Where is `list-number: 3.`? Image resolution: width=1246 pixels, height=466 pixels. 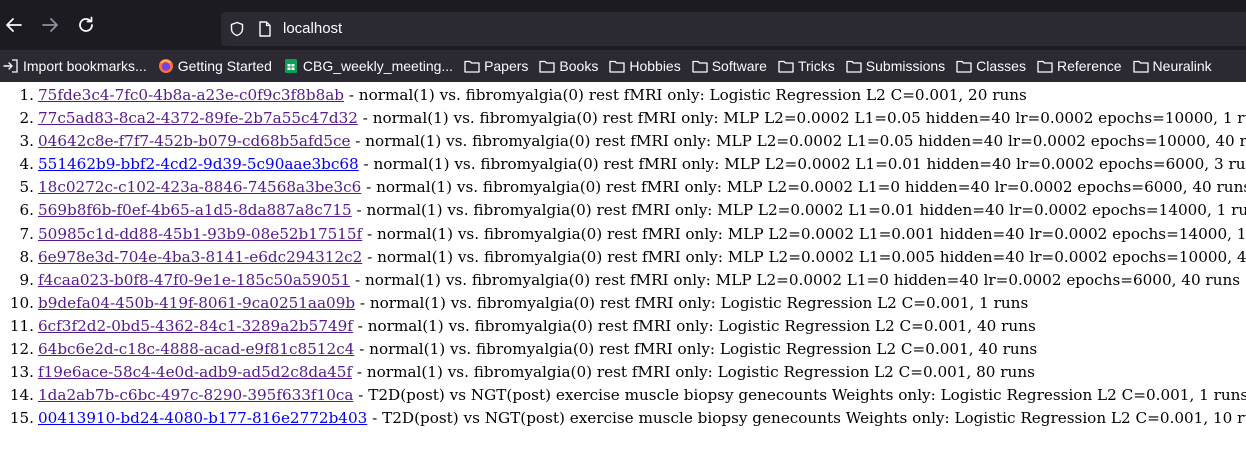 list-number: 3. is located at coordinates (27, 141).